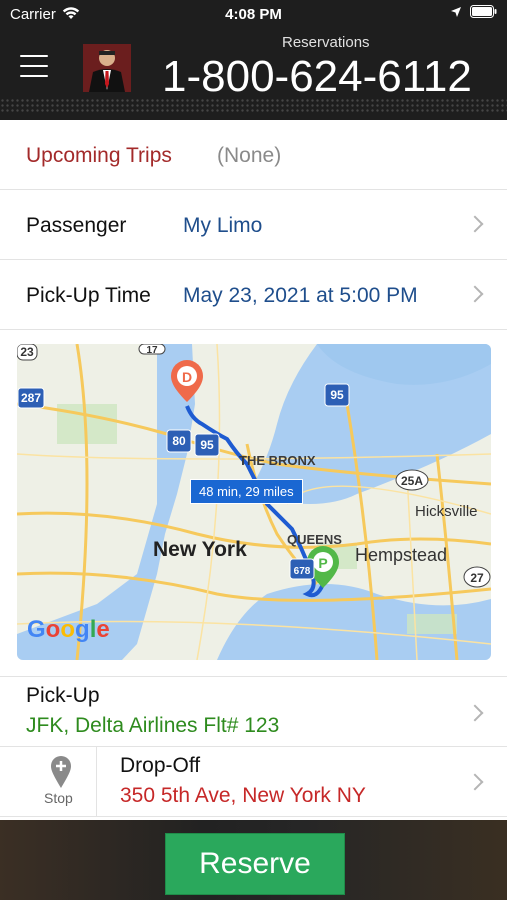 The width and height of the screenshot is (507, 900). What do you see at coordinates (277, 460) in the screenshot?
I see `map-label-the-bronx: THE BRONX` at bounding box center [277, 460].